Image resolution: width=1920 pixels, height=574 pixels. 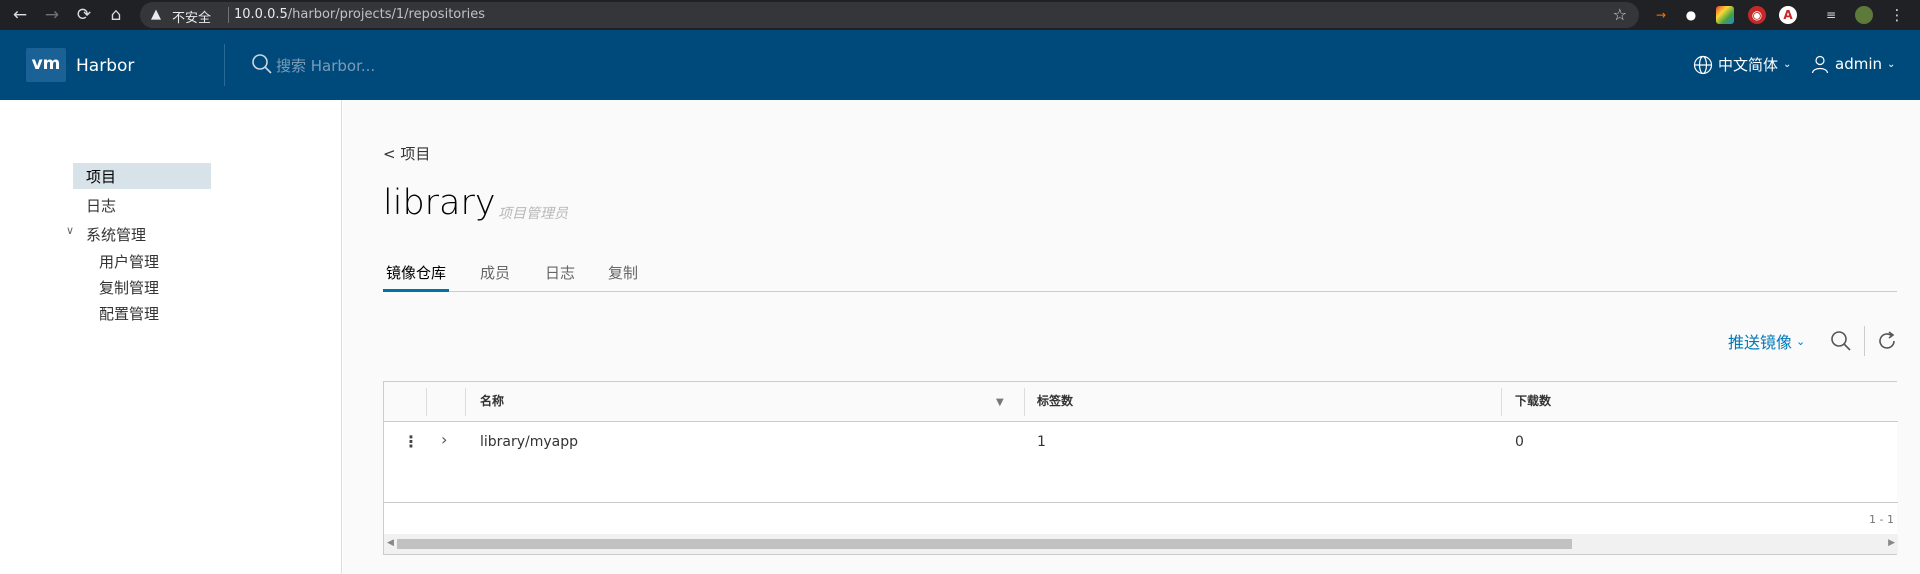 What do you see at coordinates (191, 16) in the screenshot?
I see `security-label: 不安全` at bounding box center [191, 16].